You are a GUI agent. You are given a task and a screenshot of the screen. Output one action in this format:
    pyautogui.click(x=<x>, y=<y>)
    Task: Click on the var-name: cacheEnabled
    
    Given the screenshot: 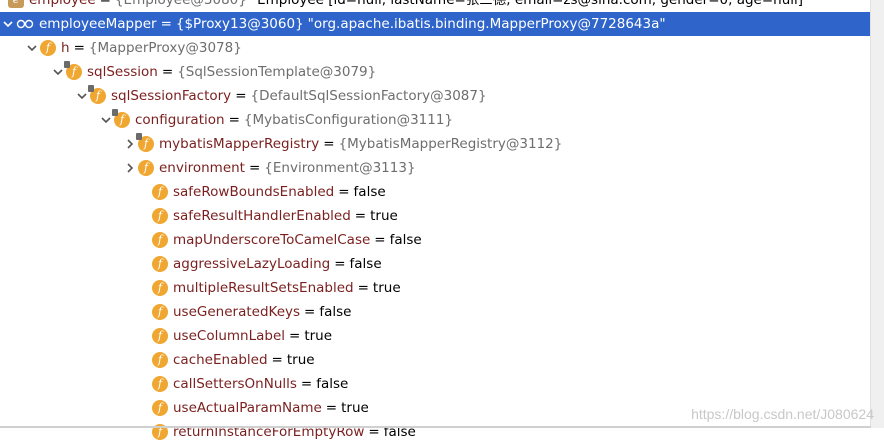 What is the action you would take?
    pyautogui.click(x=220, y=360)
    